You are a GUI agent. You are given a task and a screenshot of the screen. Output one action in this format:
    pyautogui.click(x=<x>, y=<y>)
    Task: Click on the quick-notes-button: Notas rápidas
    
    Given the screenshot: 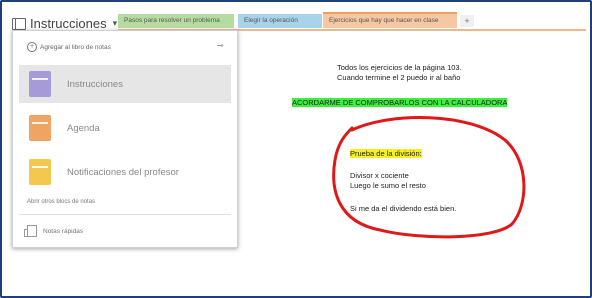 What is the action you would take?
    pyautogui.click(x=54, y=231)
    